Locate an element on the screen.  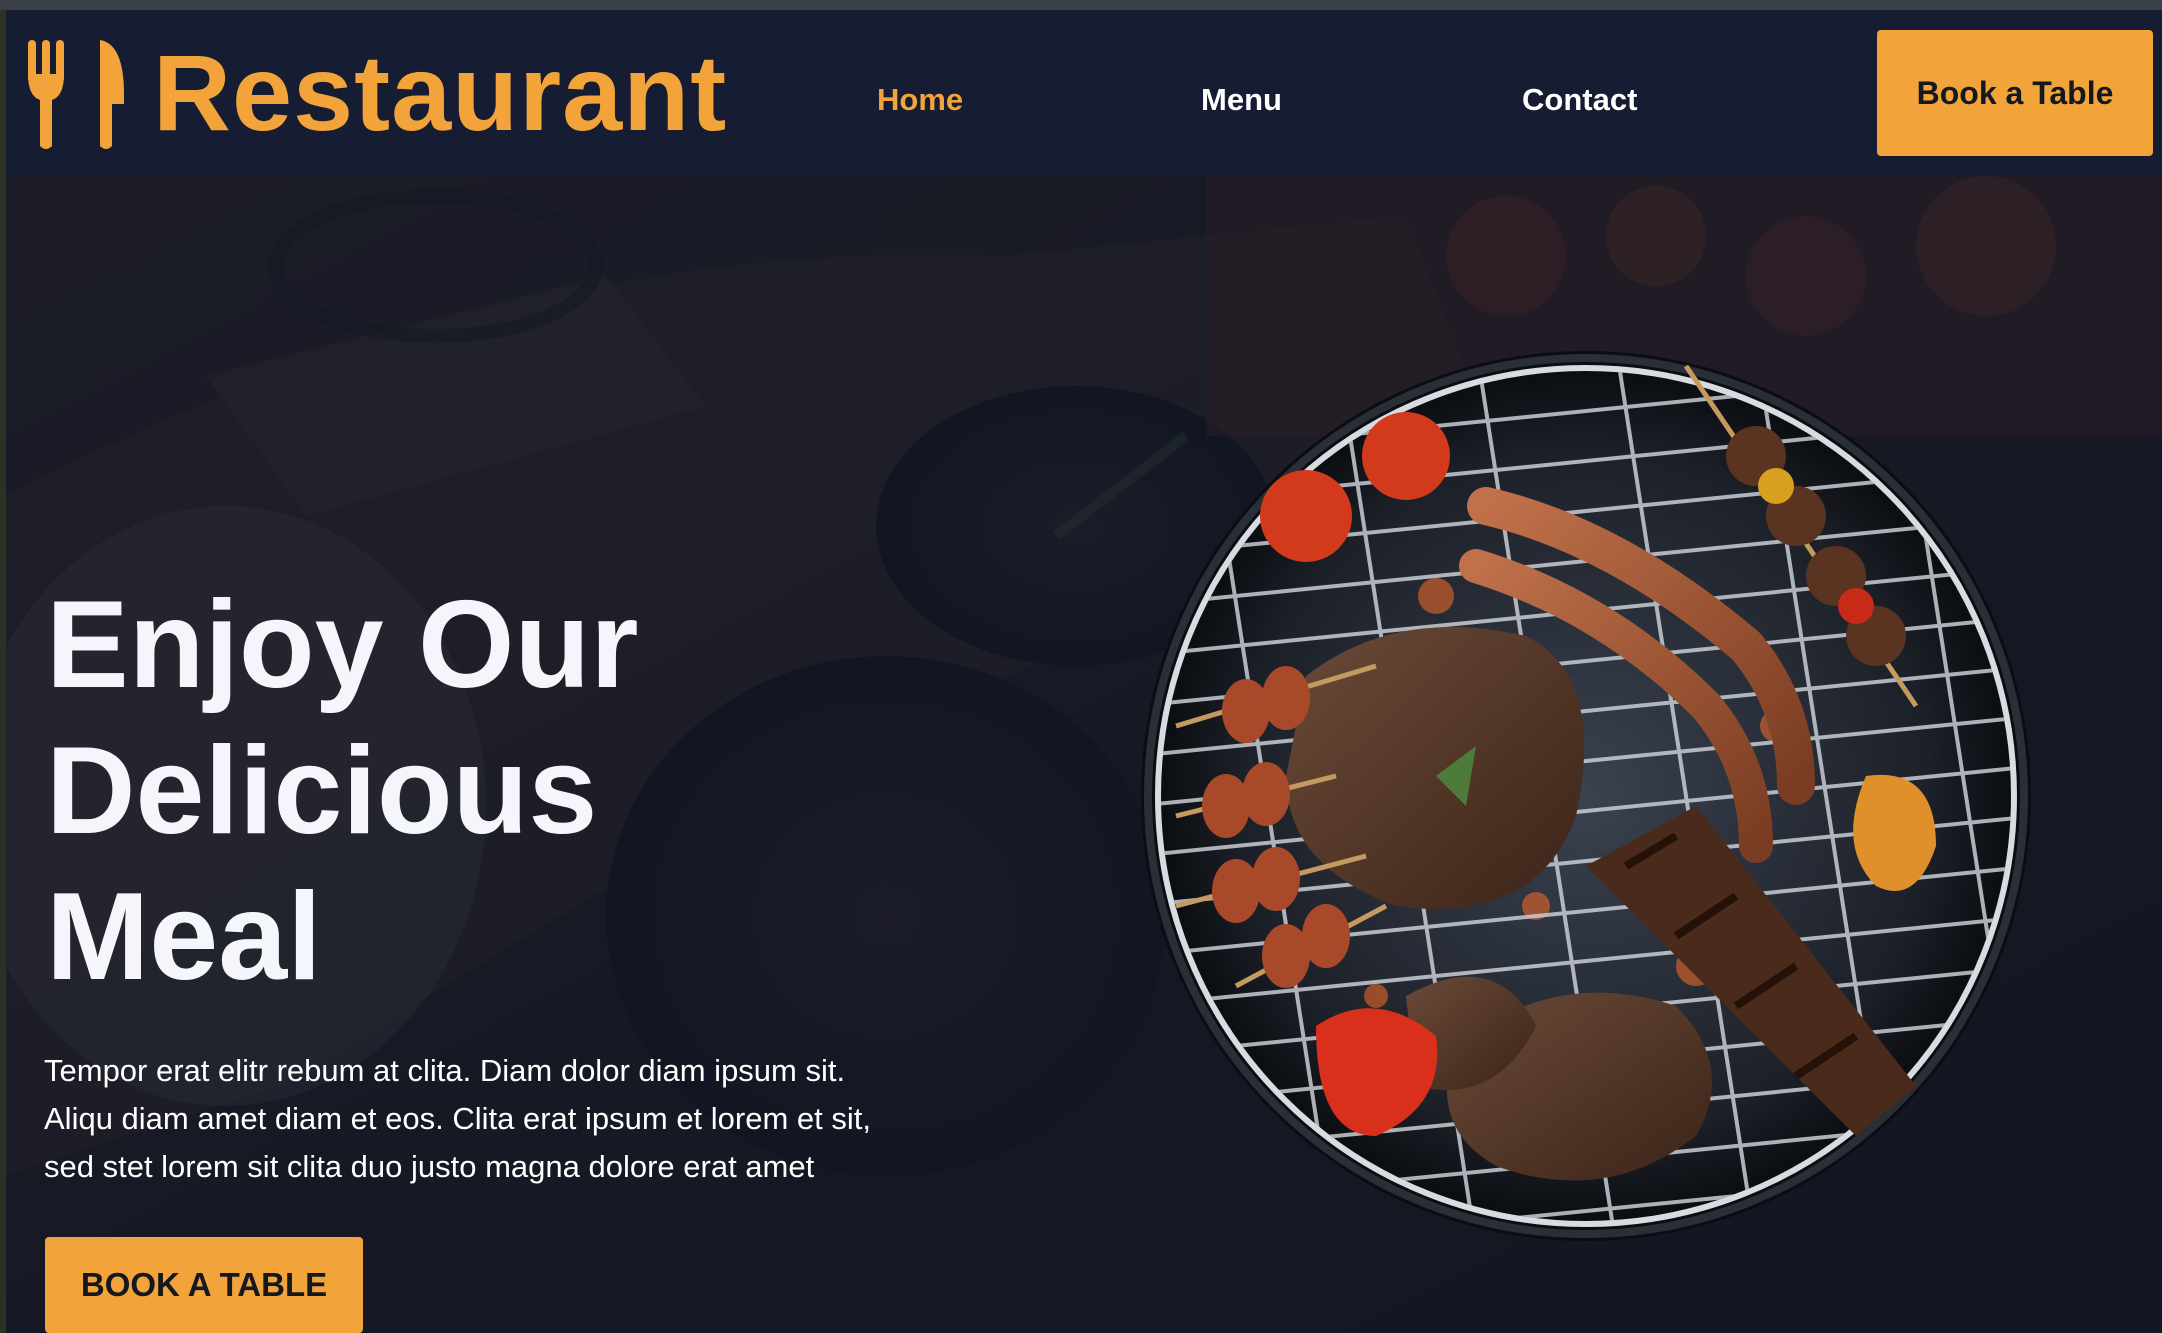
nav-book-table-button: Book a Table is located at coordinates (2015, 93).